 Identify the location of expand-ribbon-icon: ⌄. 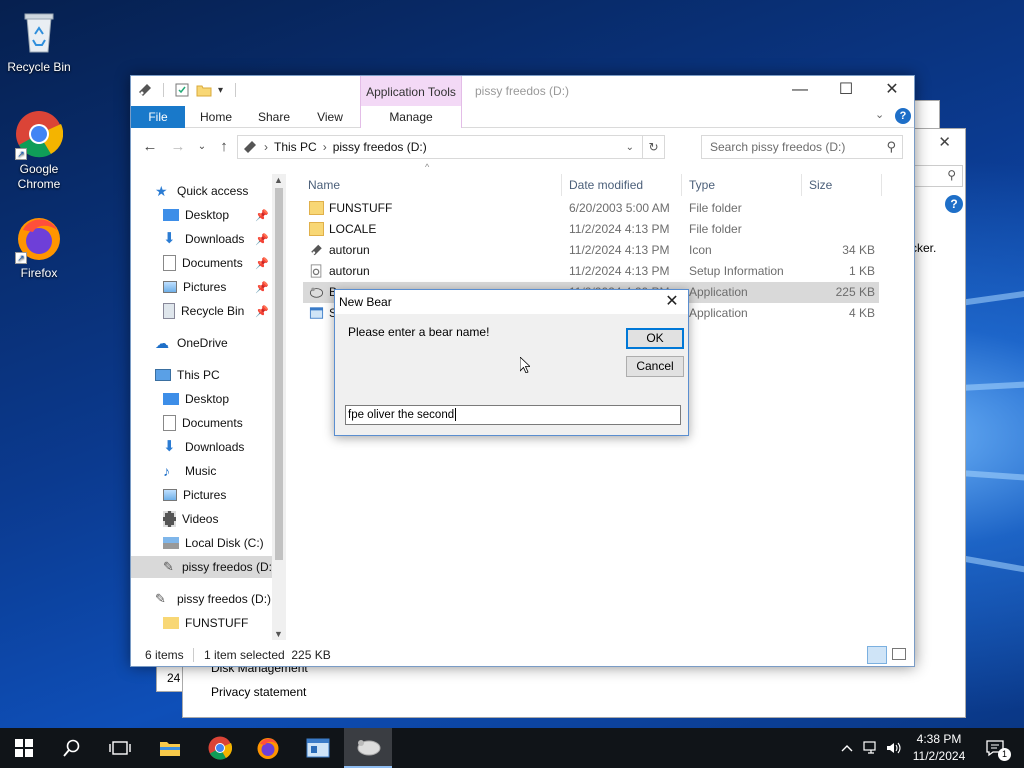
(879, 114).